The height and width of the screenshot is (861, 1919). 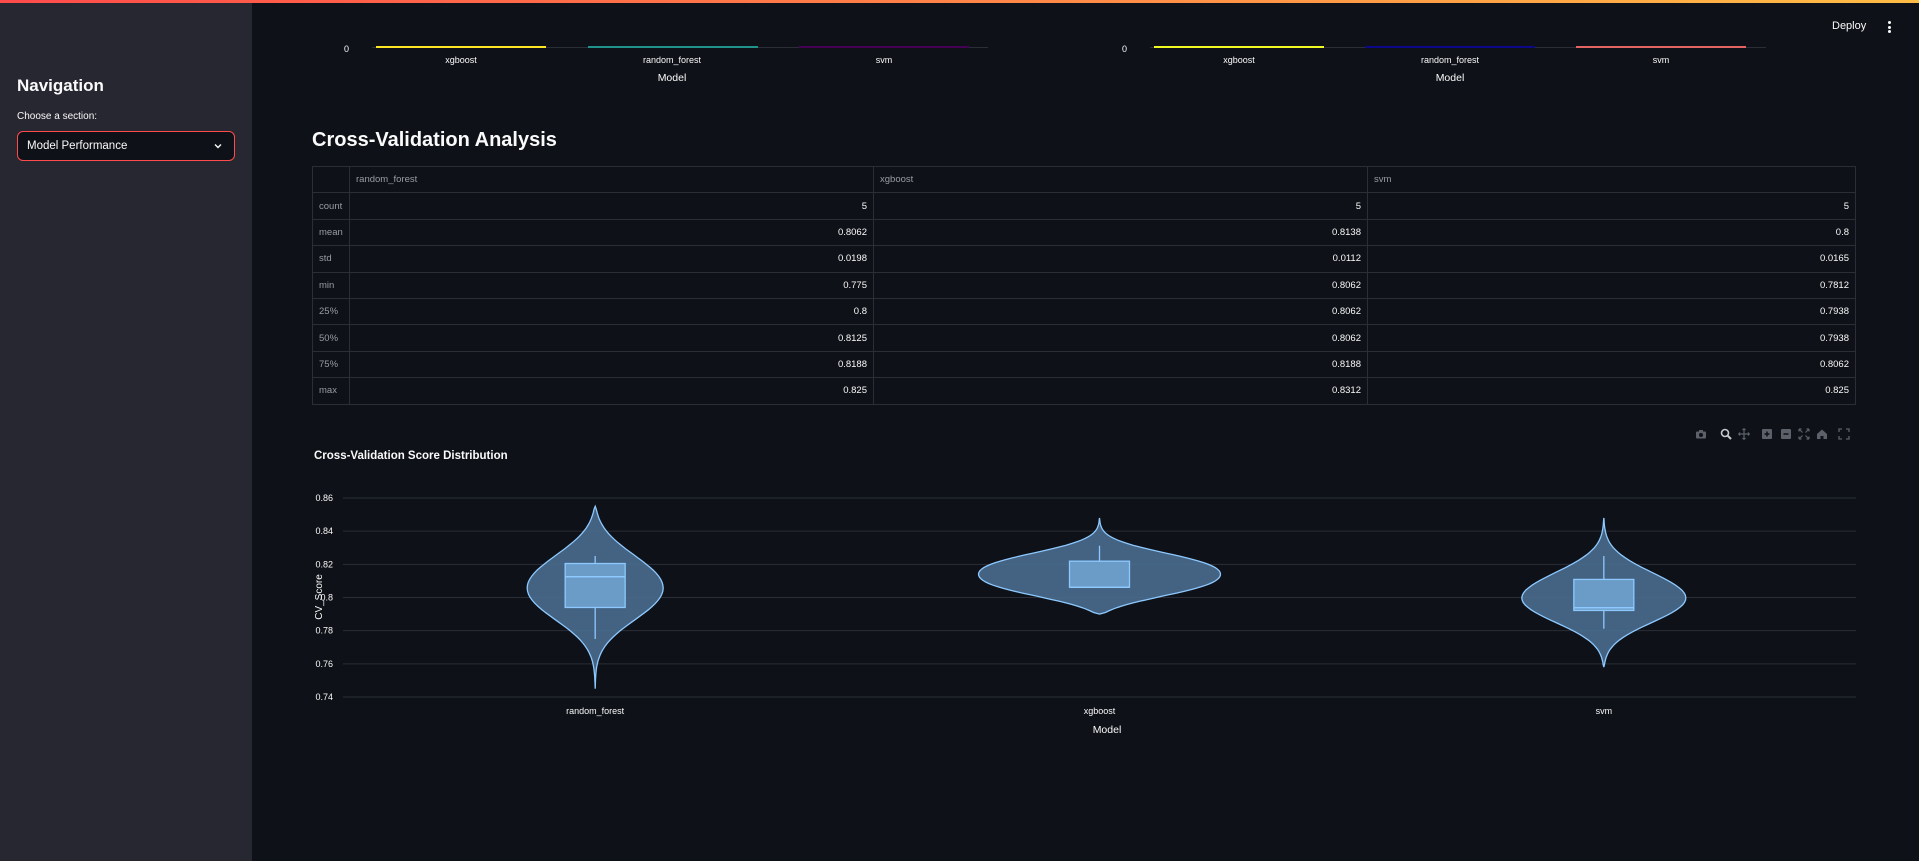 I want to click on autoscale-icon, so click(x=1804, y=434).